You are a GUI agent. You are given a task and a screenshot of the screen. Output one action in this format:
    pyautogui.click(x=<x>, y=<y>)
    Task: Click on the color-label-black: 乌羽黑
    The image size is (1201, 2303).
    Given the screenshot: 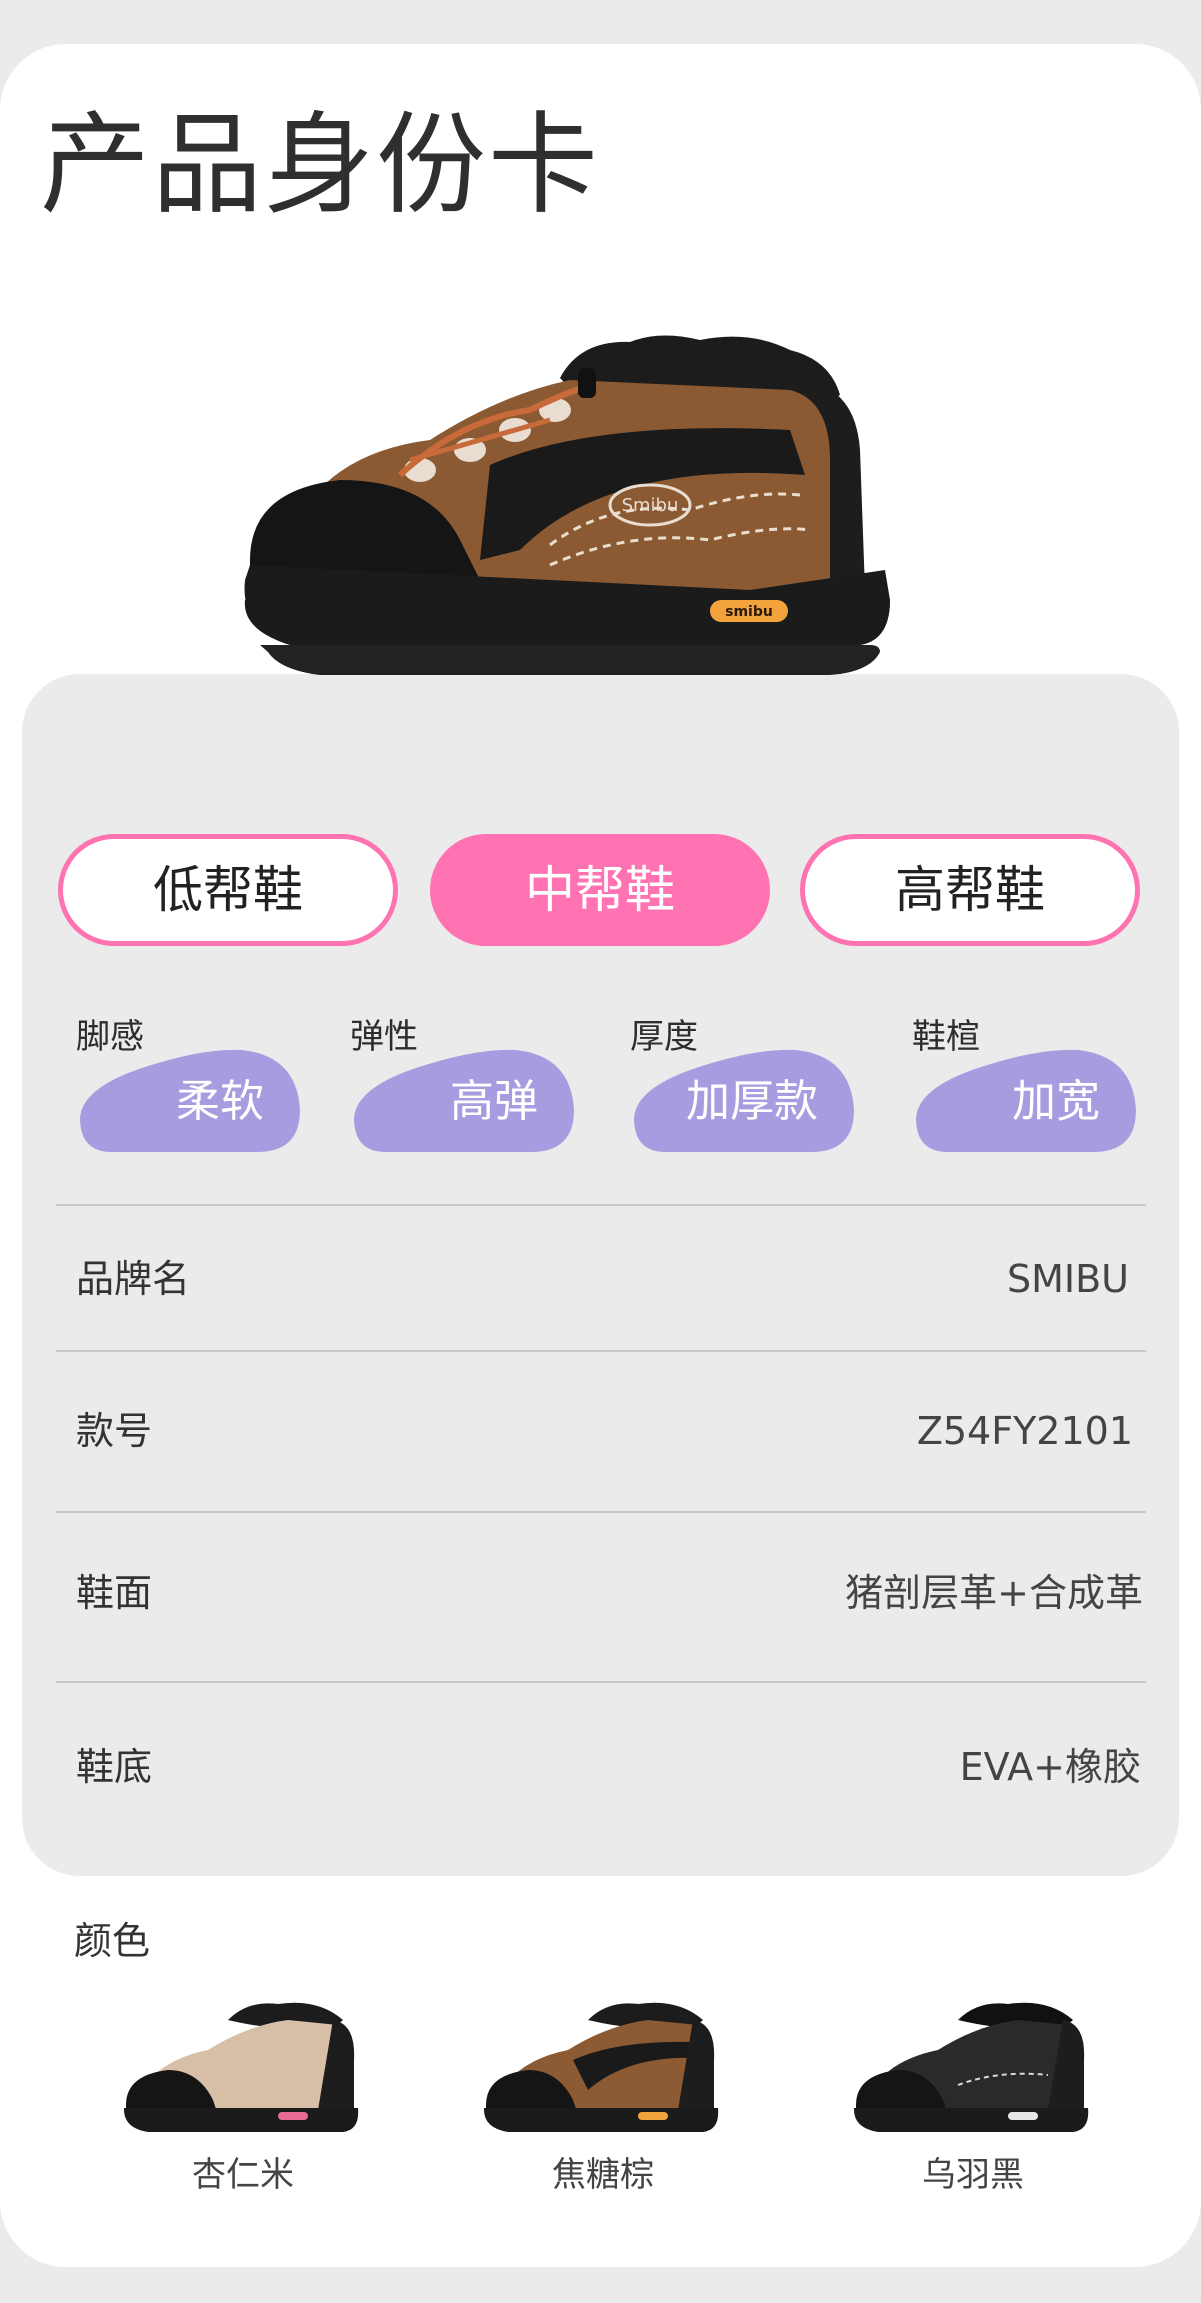 What is the action you would take?
    pyautogui.click(x=973, y=2175)
    